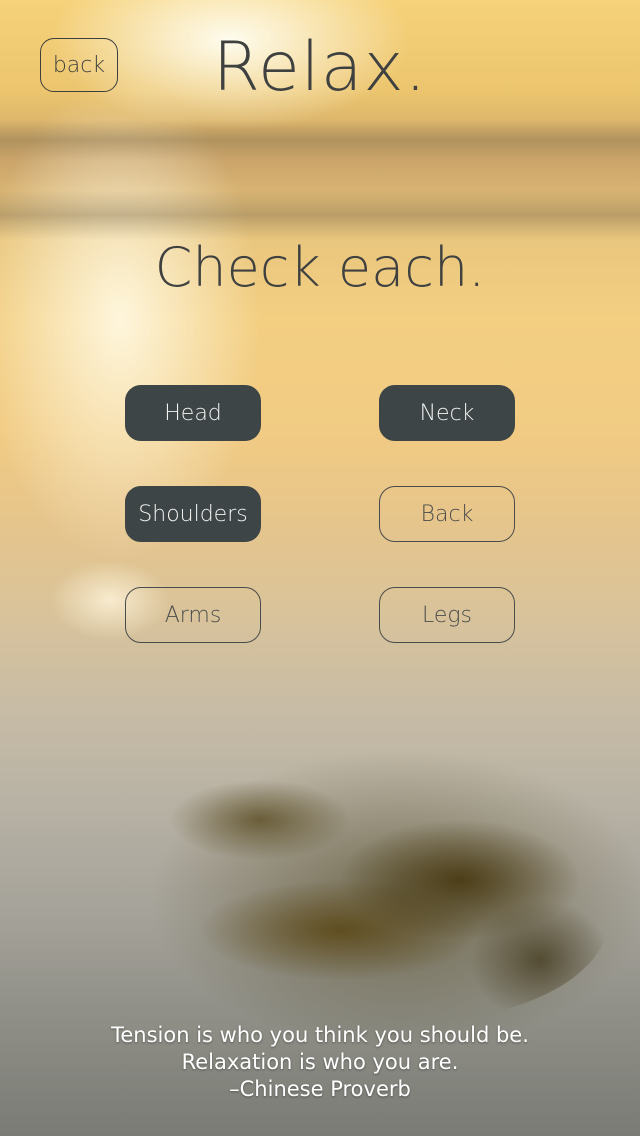 The image size is (640, 1136). What do you see at coordinates (320, 267) in the screenshot?
I see `instruction-heading: Check each.` at bounding box center [320, 267].